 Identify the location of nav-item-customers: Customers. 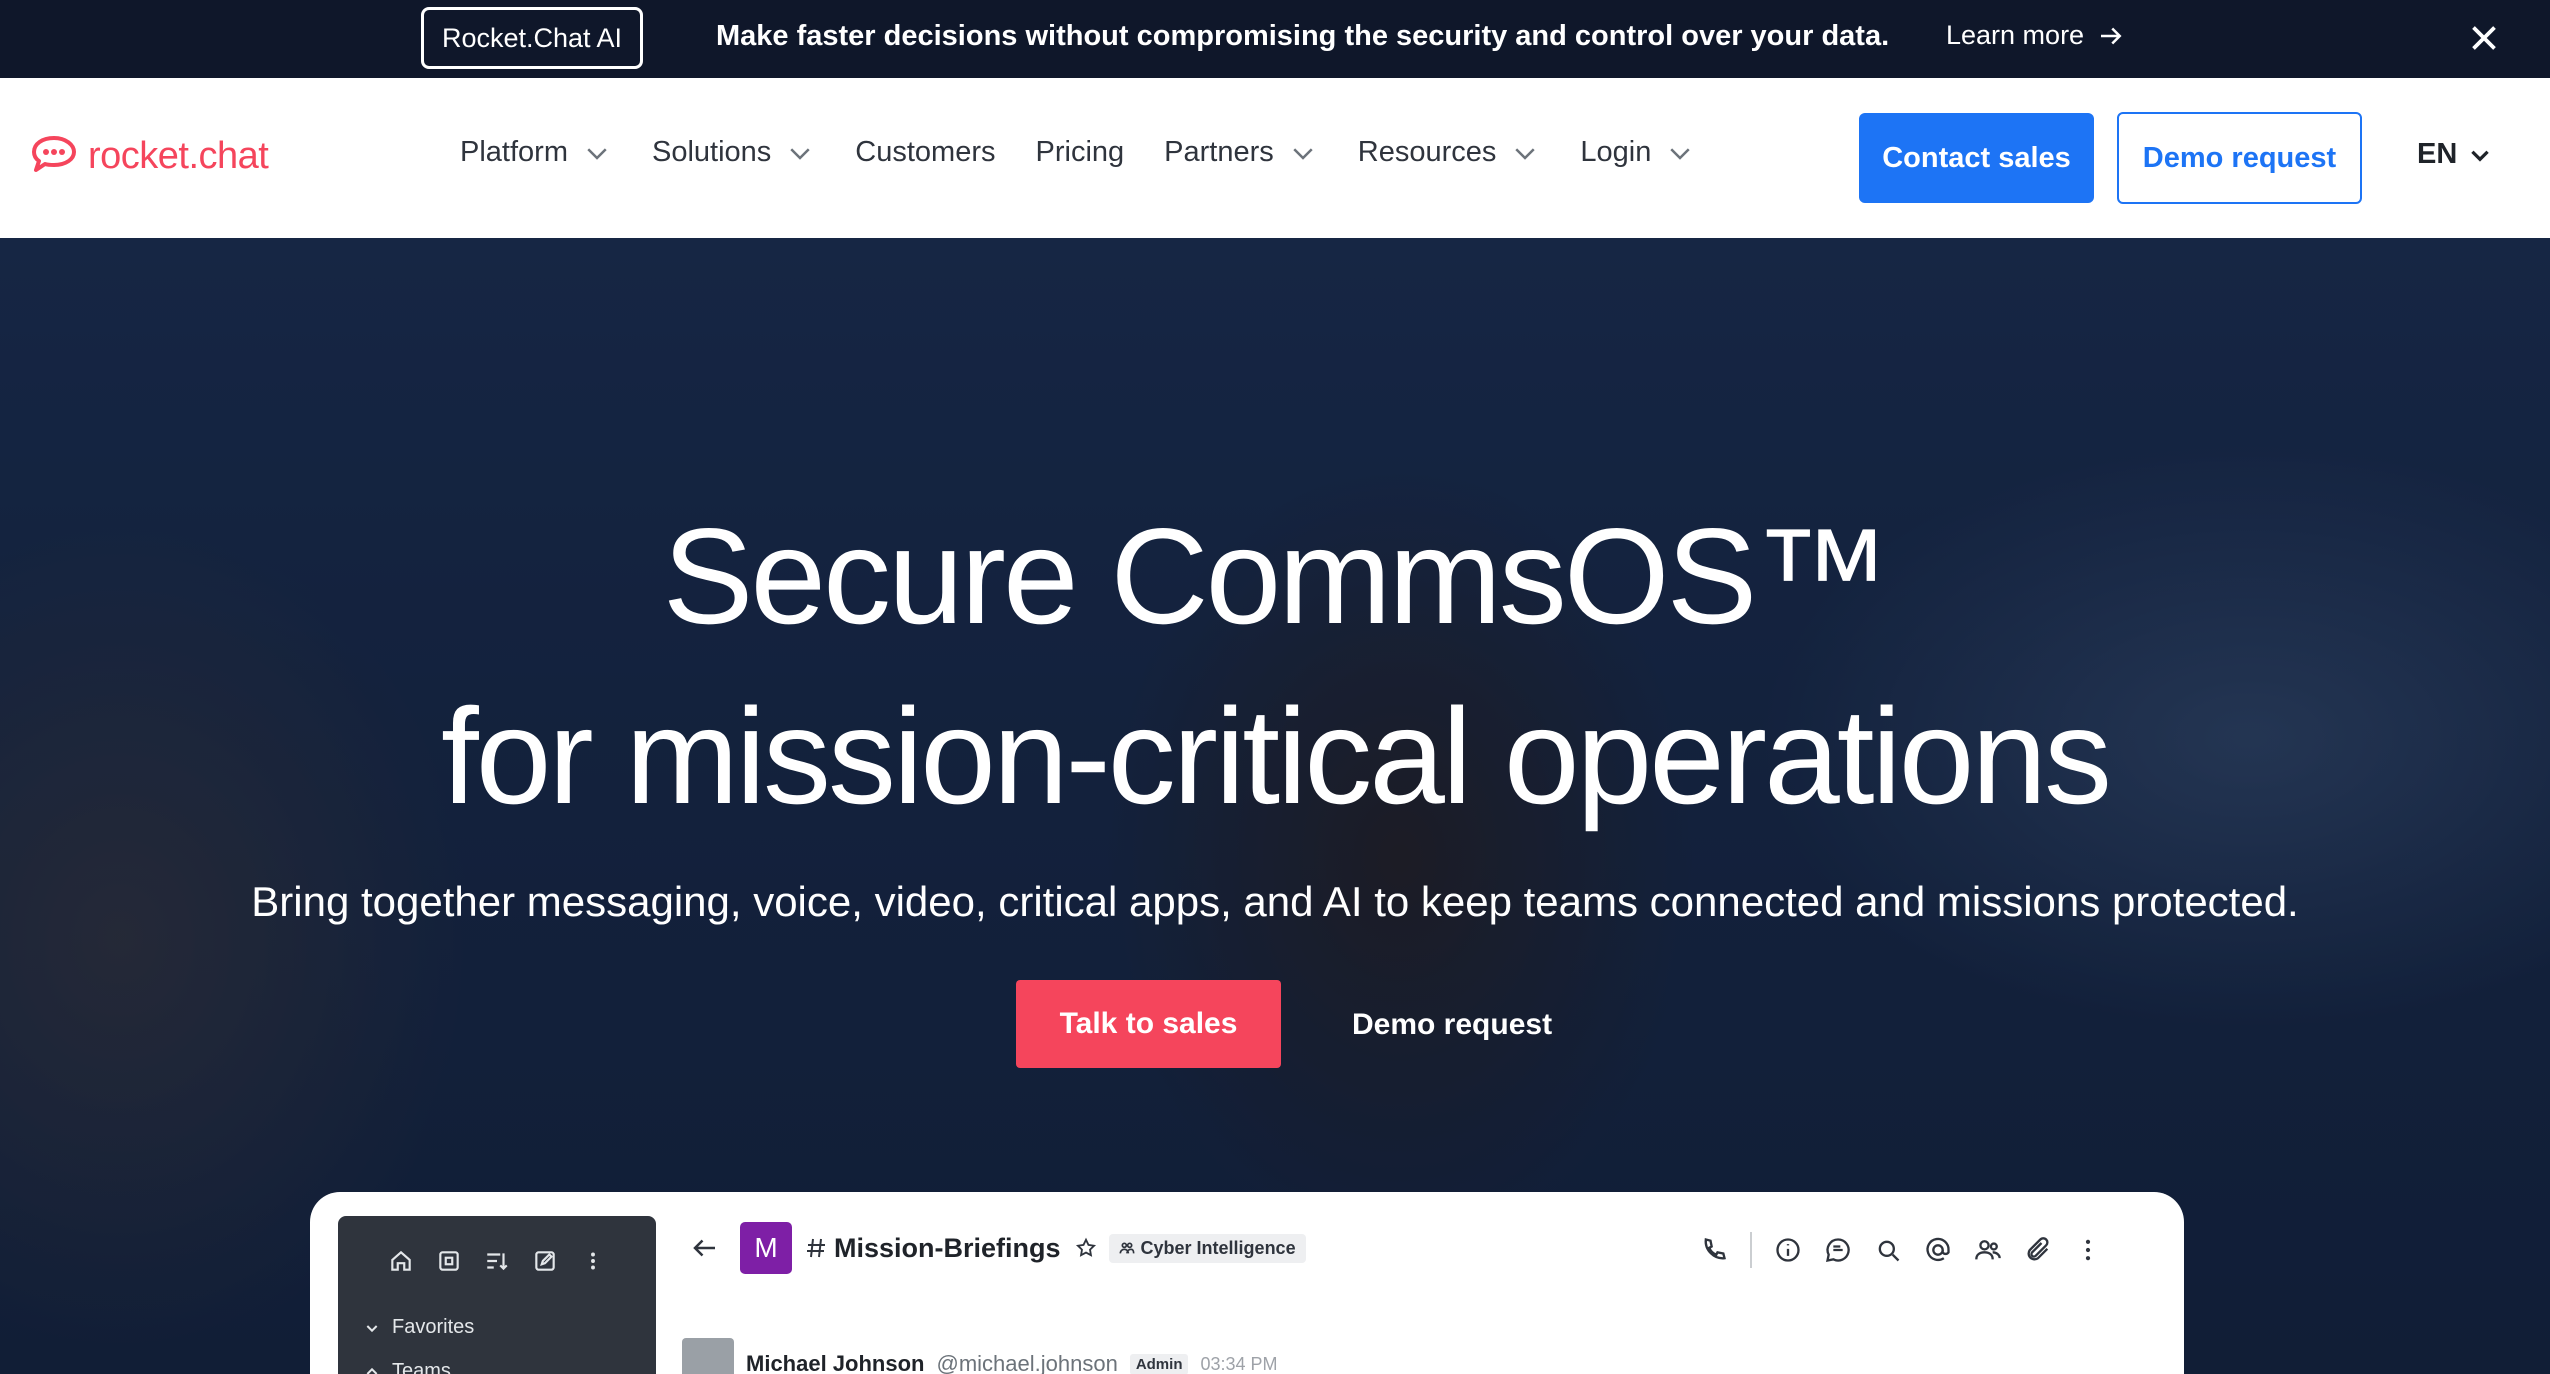
(925, 152).